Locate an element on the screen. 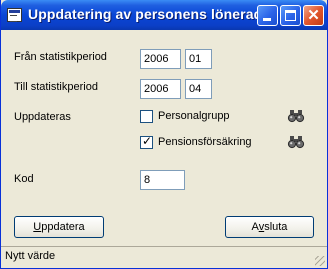 The image size is (328, 269). status-text: Nytt värde is located at coordinates (30, 256).